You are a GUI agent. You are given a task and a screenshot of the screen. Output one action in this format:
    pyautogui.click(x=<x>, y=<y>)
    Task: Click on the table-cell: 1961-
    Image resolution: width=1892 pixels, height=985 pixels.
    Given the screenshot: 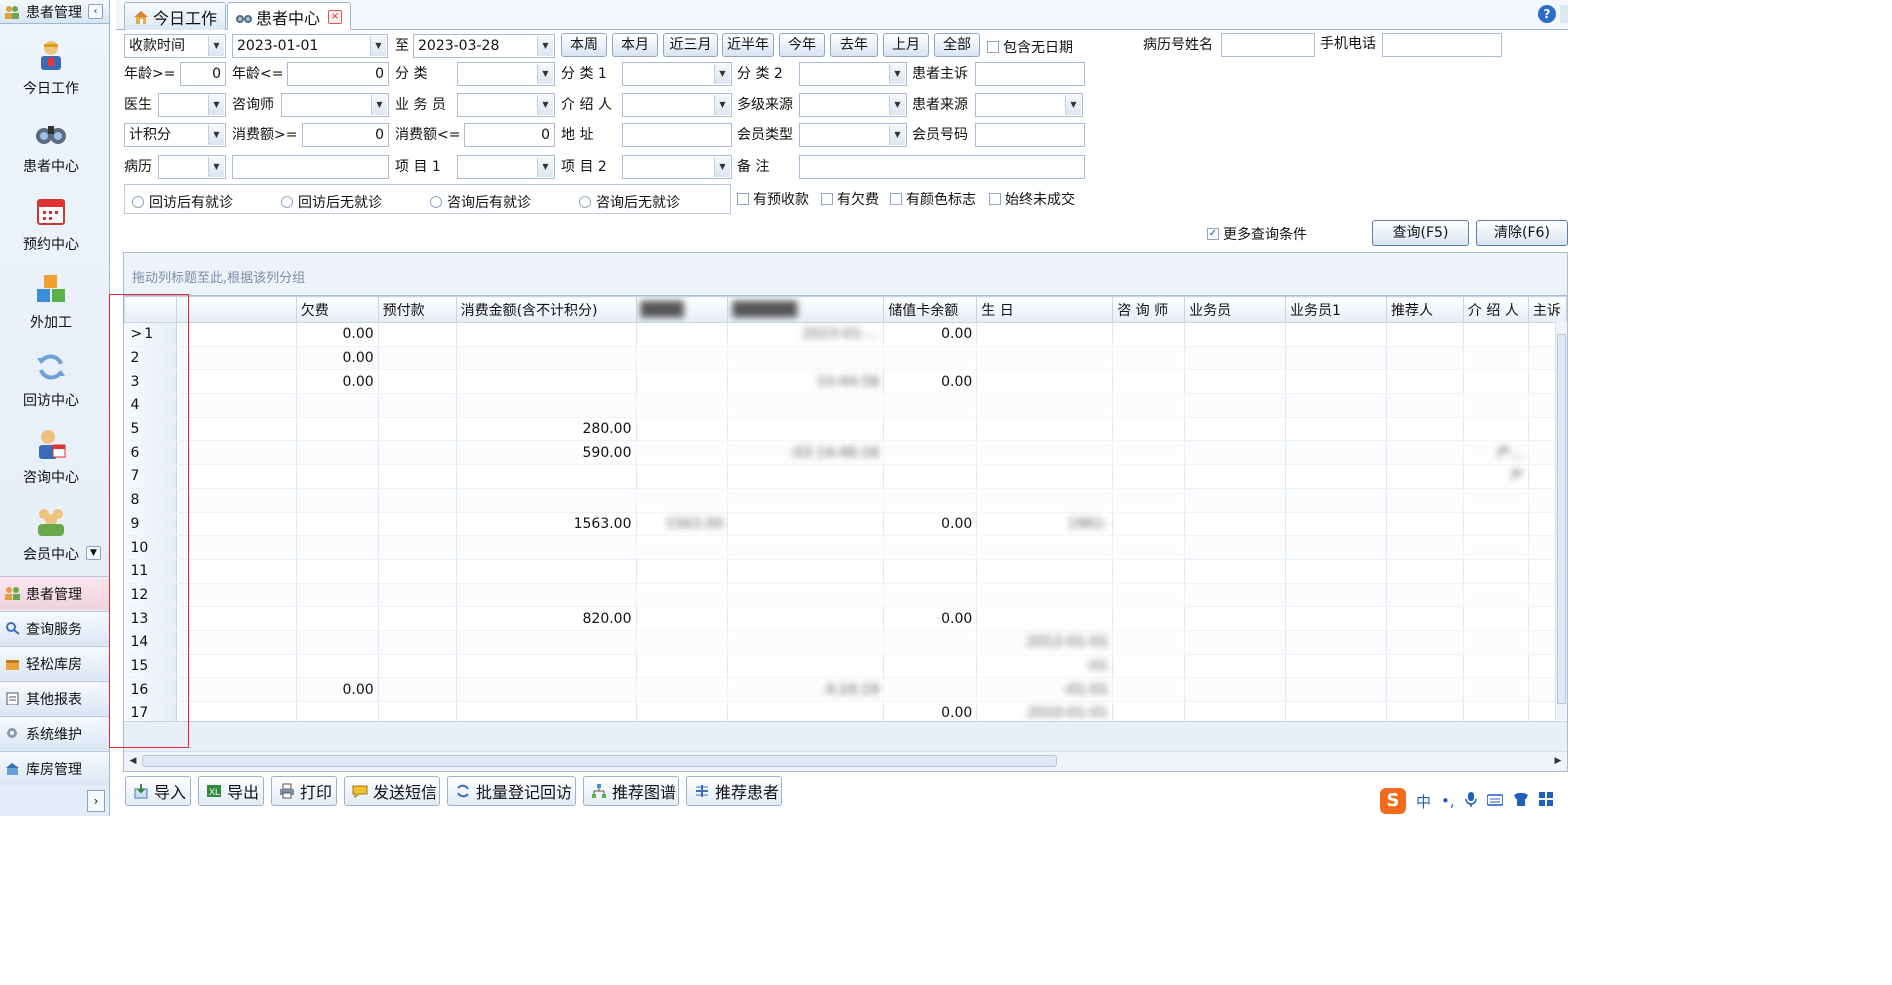 What is the action you would take?
    pyautogui.click(x=1045, y=524)
    